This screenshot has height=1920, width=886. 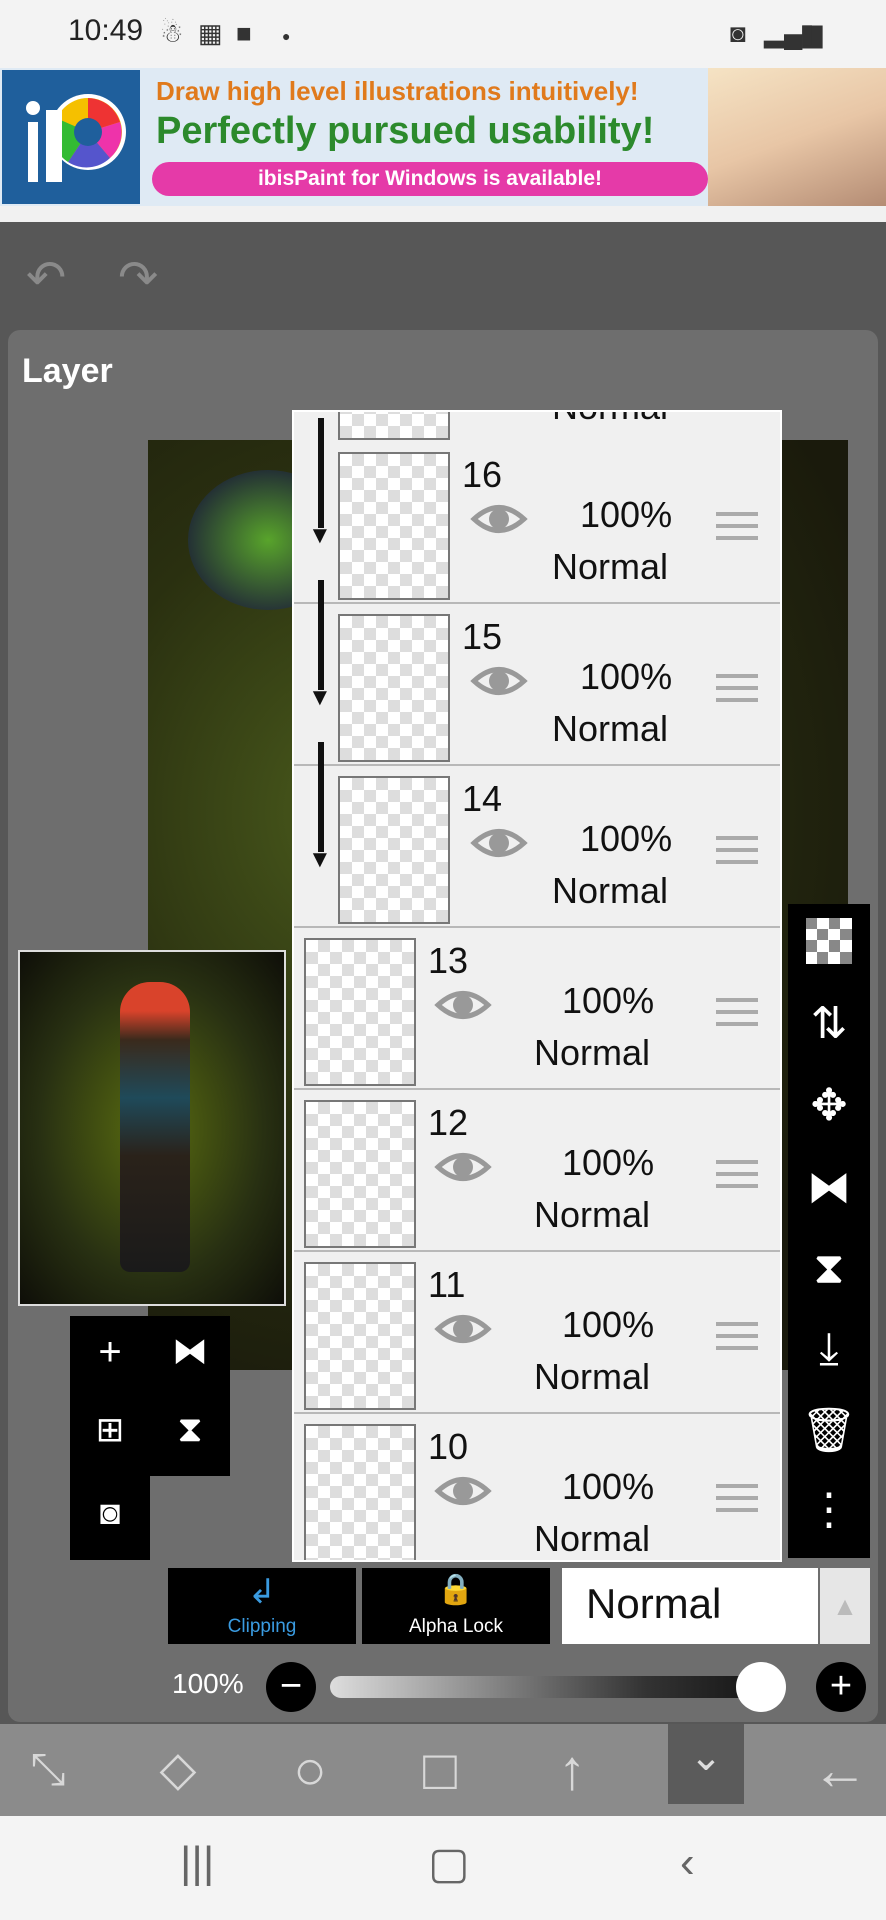 I want to click on opacity-increase-button: +, so click(x=841, y=1687).